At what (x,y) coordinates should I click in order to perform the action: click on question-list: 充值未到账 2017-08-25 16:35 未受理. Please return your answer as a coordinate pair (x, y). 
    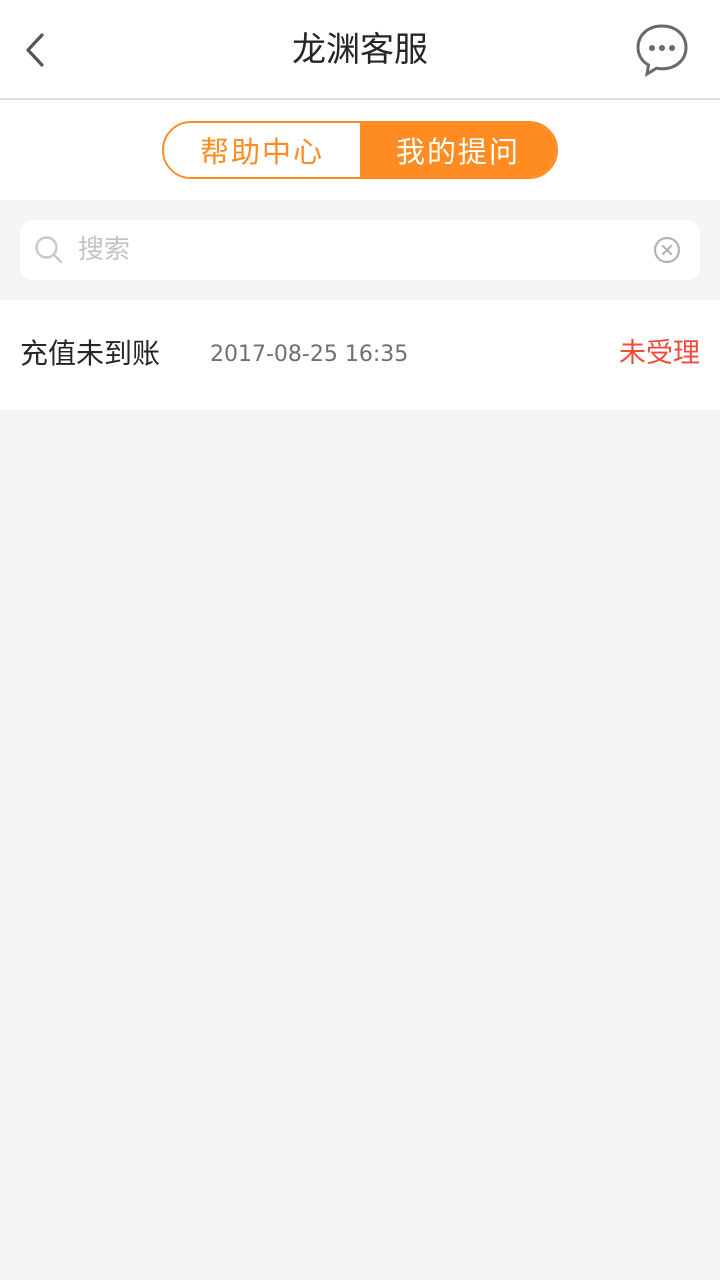
    Looking at the image, I should click on (360, 355).